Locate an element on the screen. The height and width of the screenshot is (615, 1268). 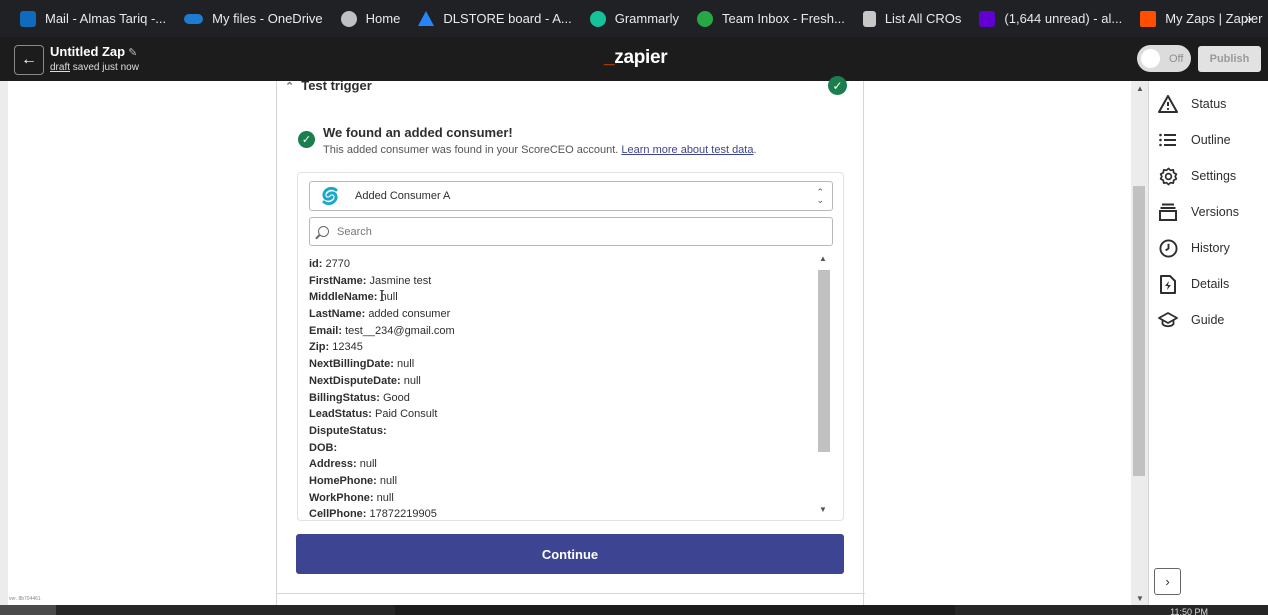
bookmark-label: Home is located at coordinates (383, 18).